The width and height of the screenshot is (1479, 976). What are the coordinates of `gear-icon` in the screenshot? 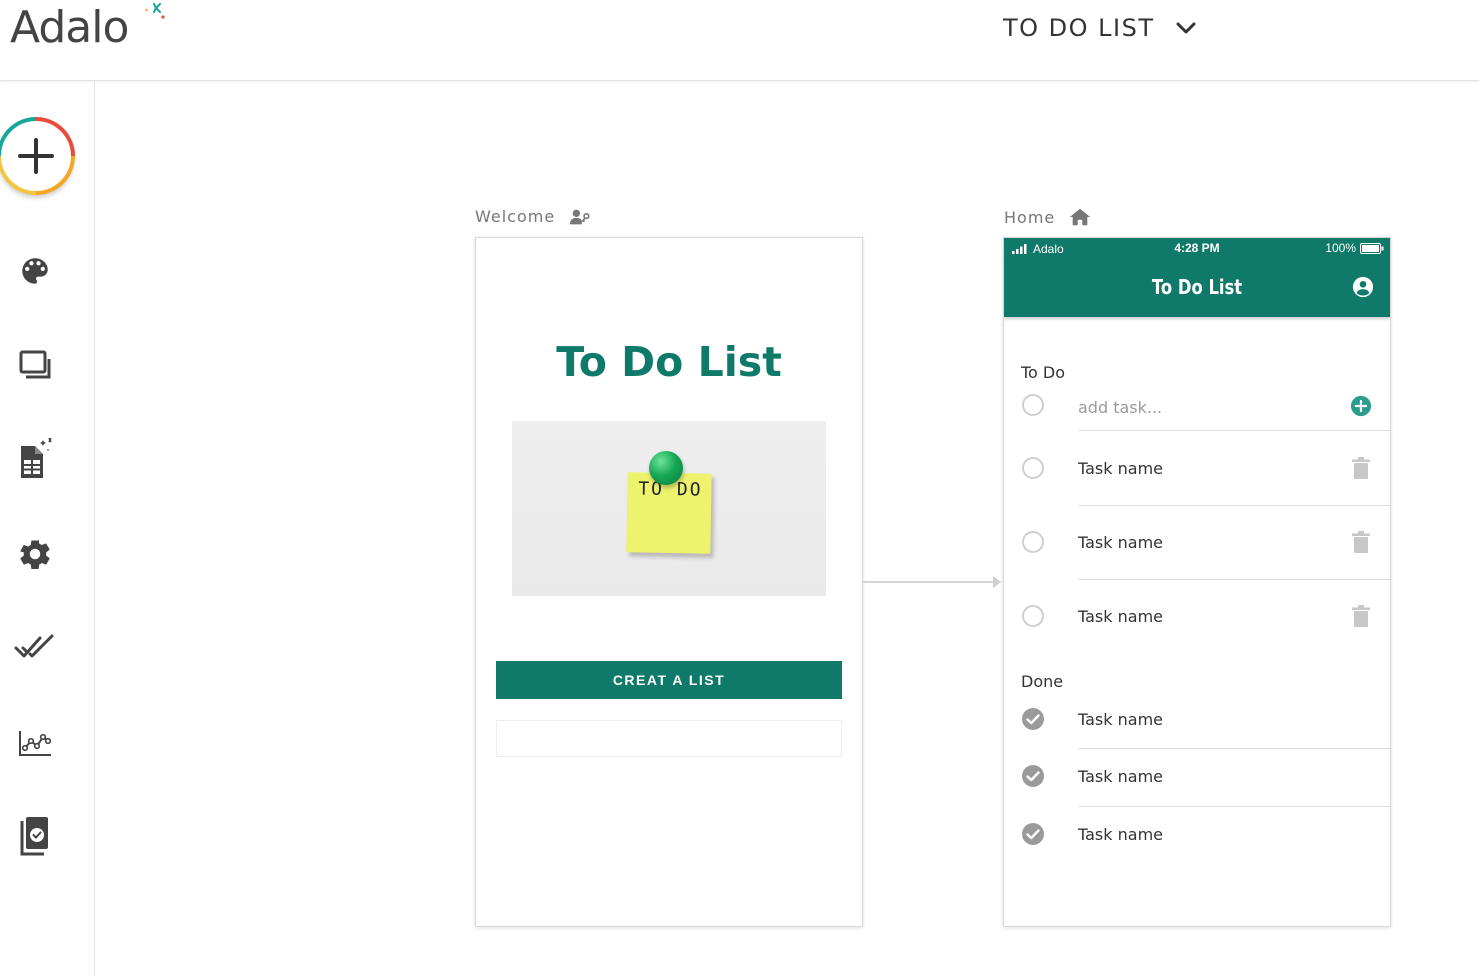 It's located at (35, 554).